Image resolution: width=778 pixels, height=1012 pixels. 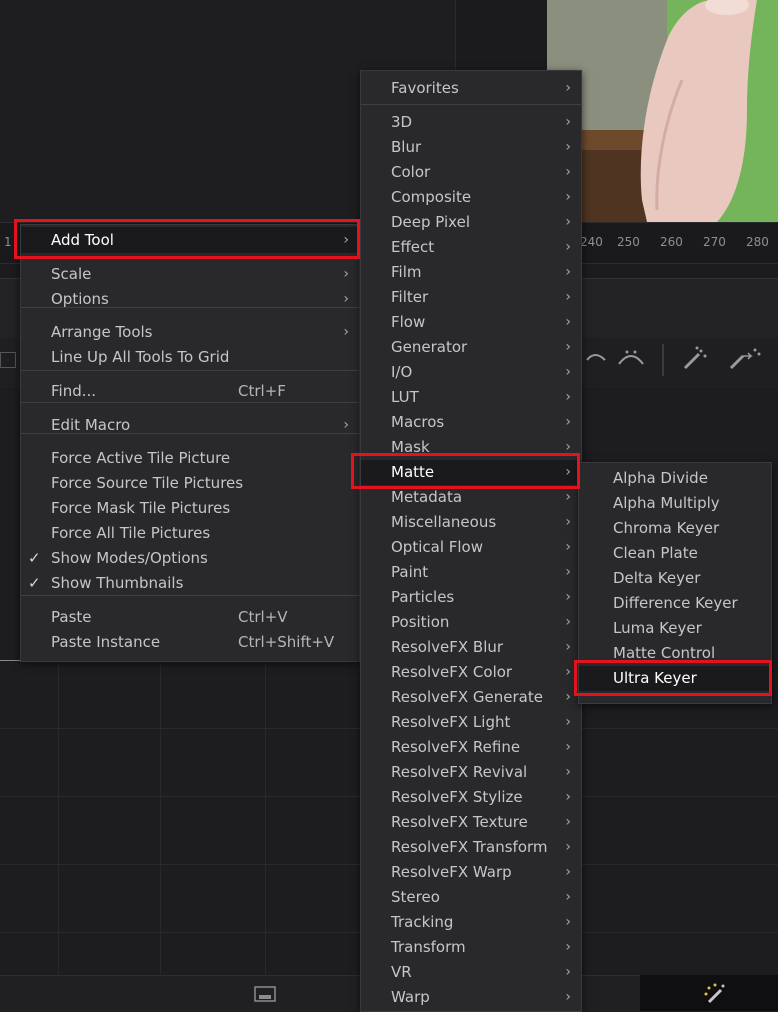 I want to click on add-tool-item-warp: Warp ›, so click(x=471, y=997).